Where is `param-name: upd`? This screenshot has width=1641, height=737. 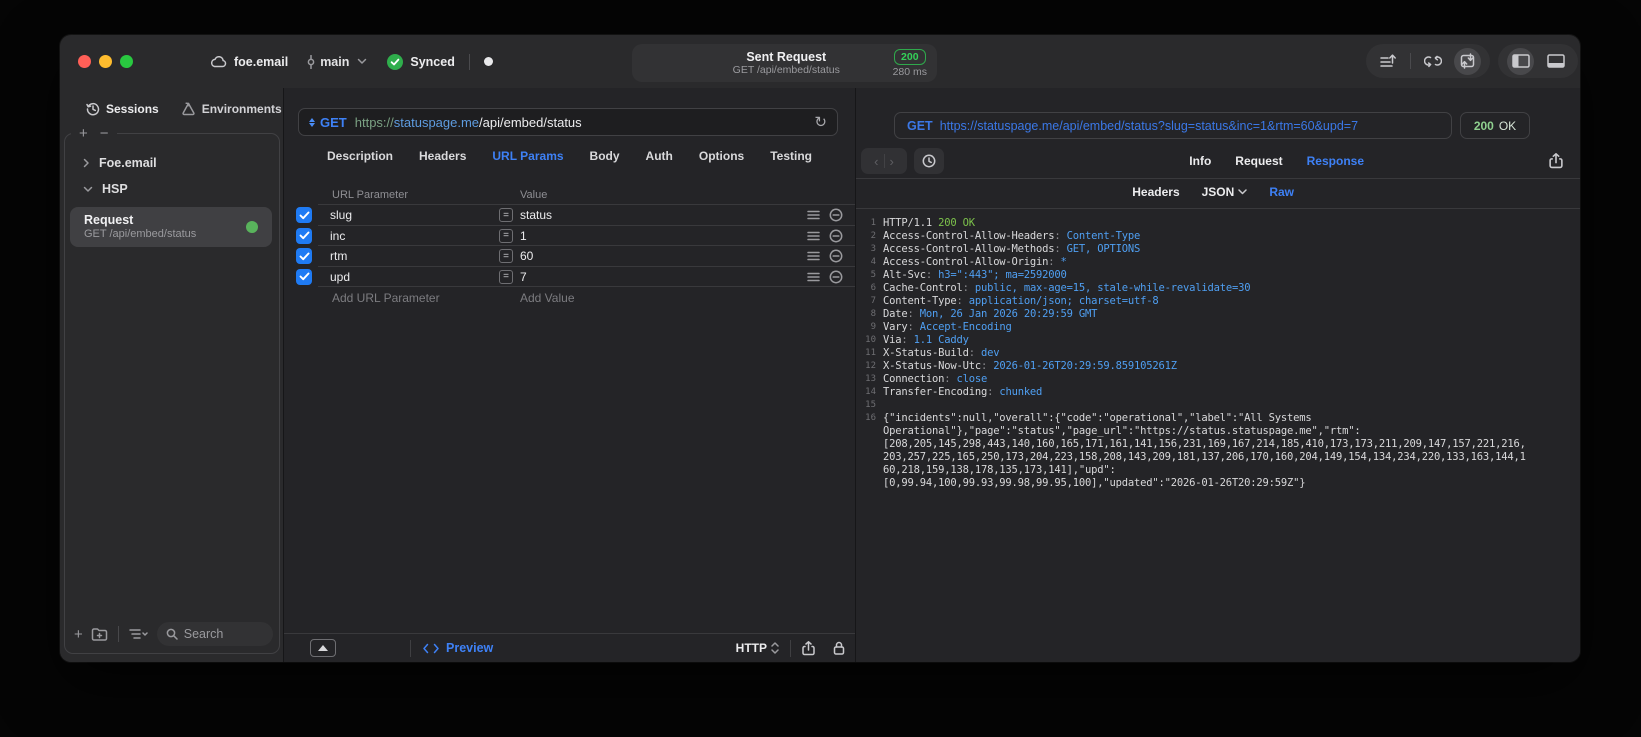
param-name: upd is located at coordinates (414, 277).